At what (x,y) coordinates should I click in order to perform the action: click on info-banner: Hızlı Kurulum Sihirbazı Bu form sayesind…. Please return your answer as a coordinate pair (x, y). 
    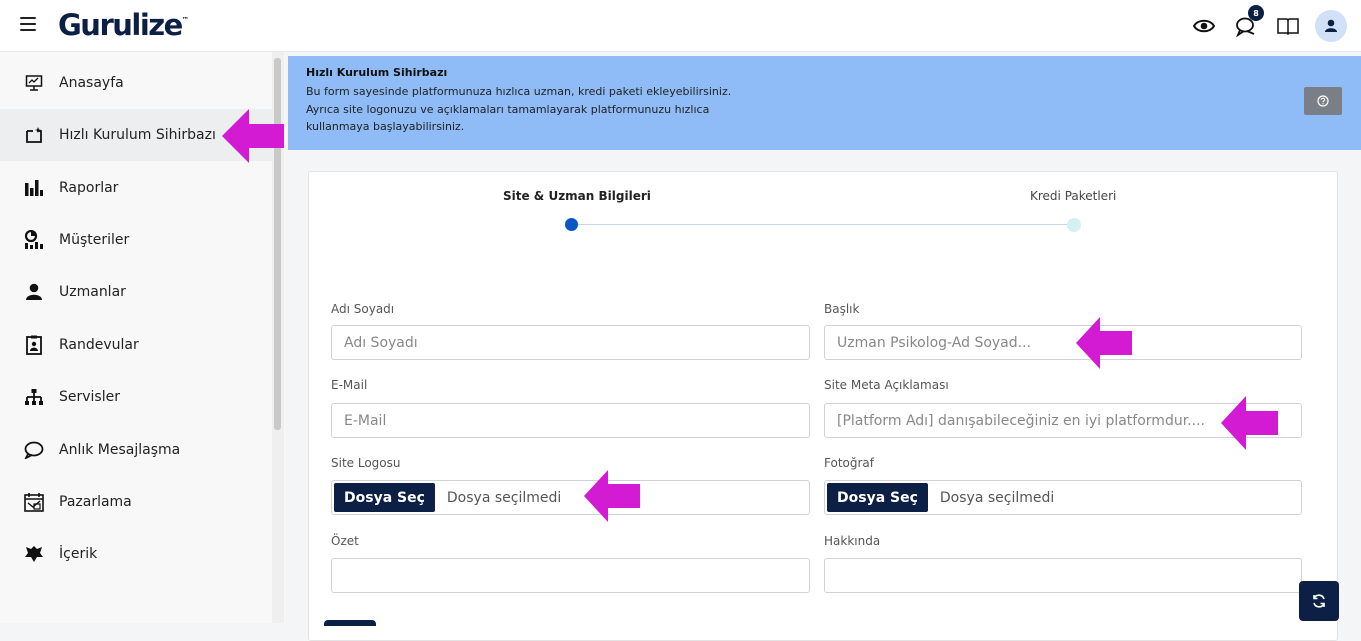
    Looking at the image, I should click on (824, 103).